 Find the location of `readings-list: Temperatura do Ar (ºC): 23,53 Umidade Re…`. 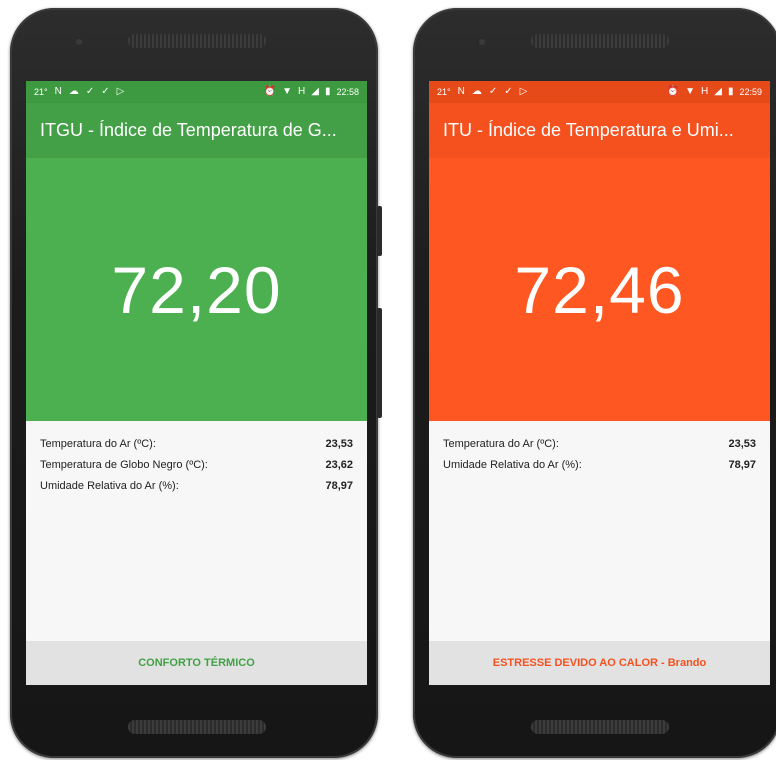

readings-list: Temperatura do Ar (ºC): 23,53 Umidade Re… is located at coordinates (599, 448).